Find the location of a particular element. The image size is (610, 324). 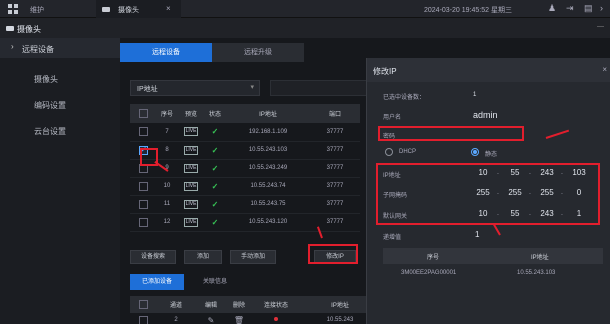

cell-serial: 3M00EE2PAG00001 is located at coordinates (429, 273).